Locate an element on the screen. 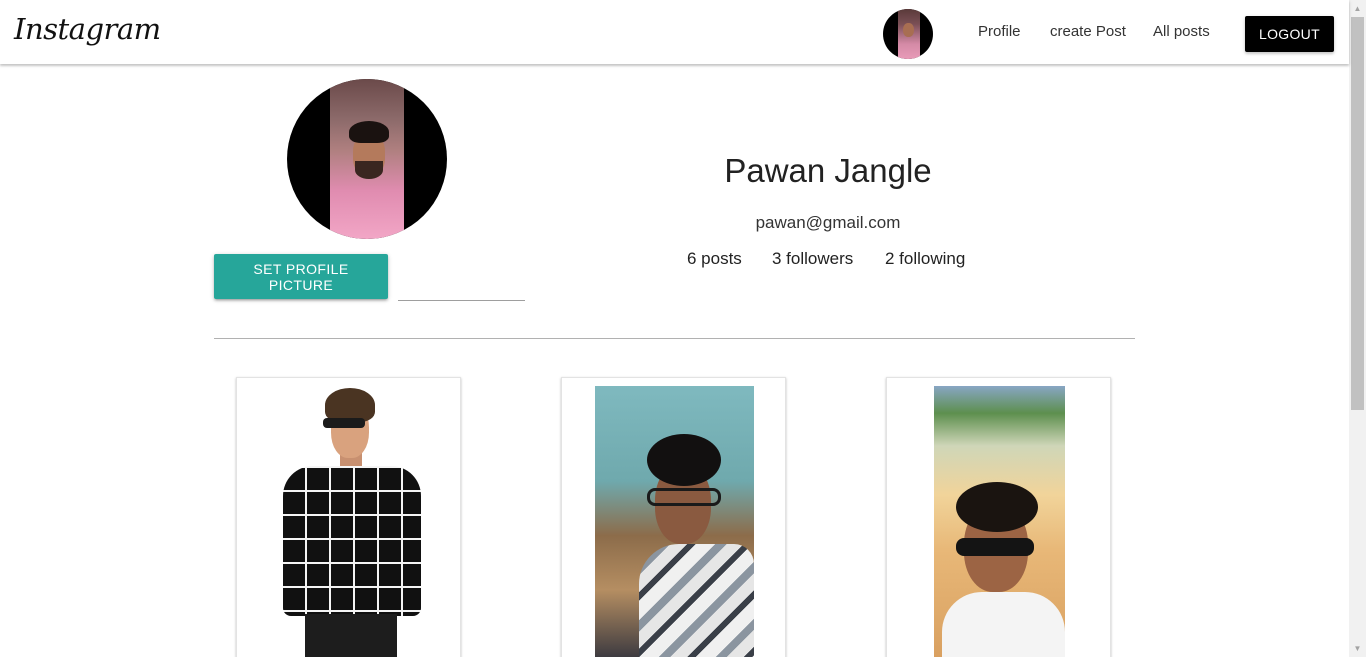 The image size is (1366, 657). file-path-input is located at coordinates (461, 285).